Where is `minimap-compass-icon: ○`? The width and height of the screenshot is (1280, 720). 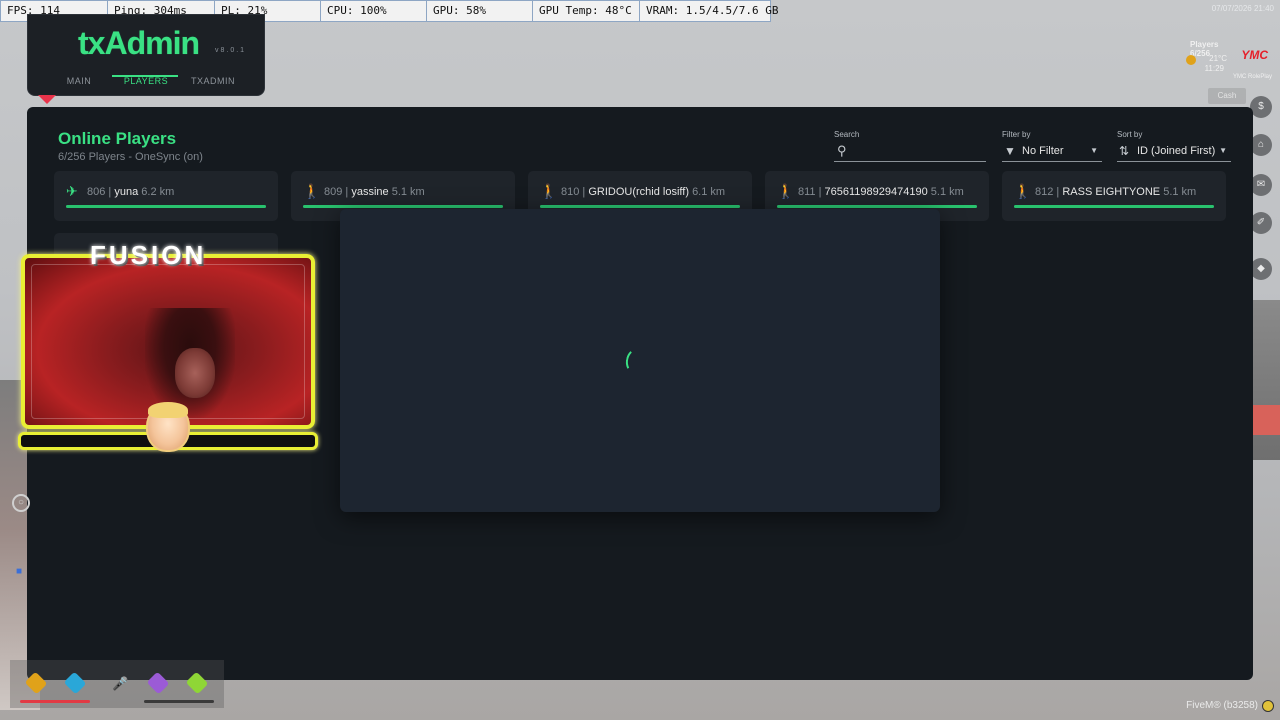
minimap-compass-icon: ○ is located at coordinates (21, 503).